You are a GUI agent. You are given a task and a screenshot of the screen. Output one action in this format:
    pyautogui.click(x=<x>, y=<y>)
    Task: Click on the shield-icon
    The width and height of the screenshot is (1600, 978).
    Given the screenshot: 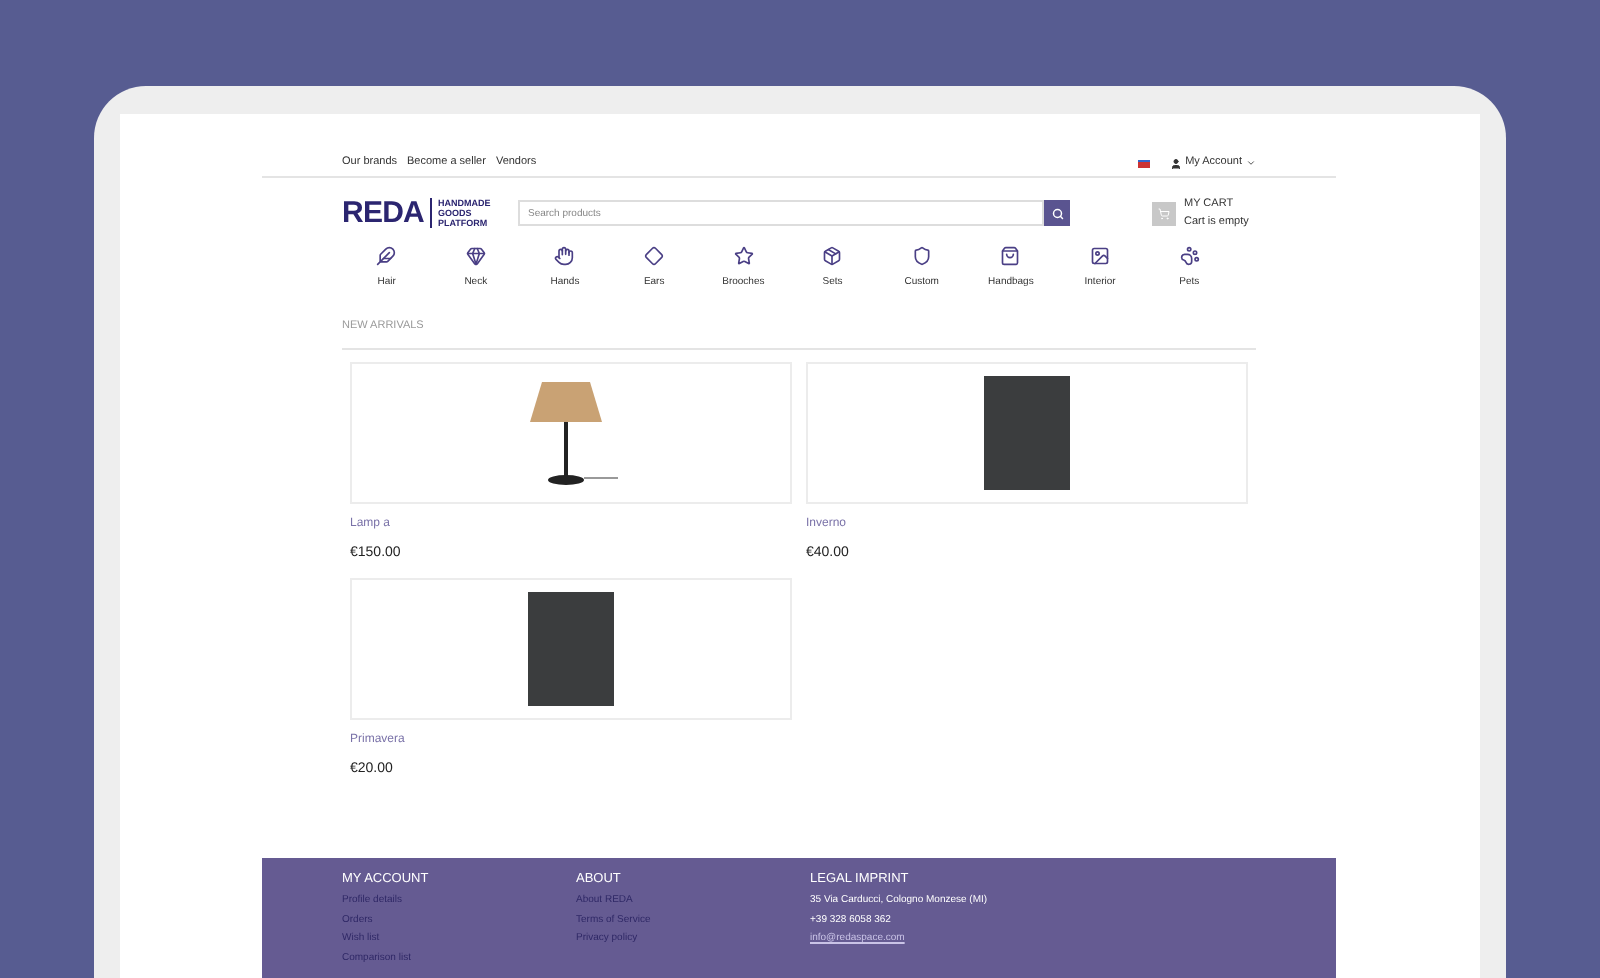 What is the action you would take?
    pyautogui.click(x=921, y=256)
    